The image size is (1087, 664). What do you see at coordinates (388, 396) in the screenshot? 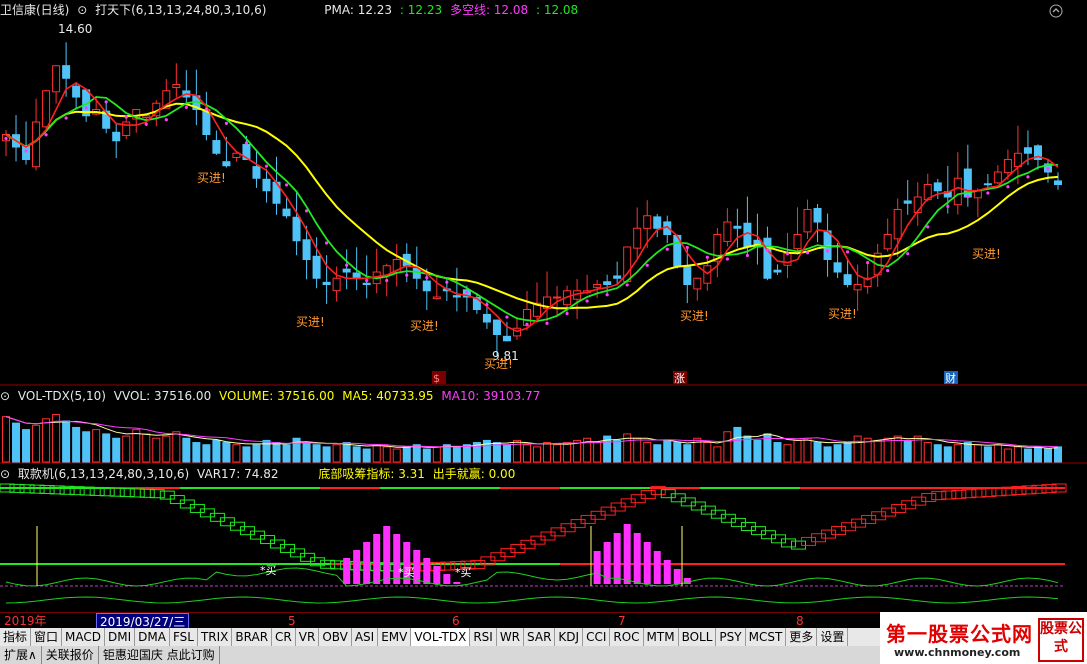
I see `ma5-value: MA5: 40733.95` at bounding box center [388, 396].